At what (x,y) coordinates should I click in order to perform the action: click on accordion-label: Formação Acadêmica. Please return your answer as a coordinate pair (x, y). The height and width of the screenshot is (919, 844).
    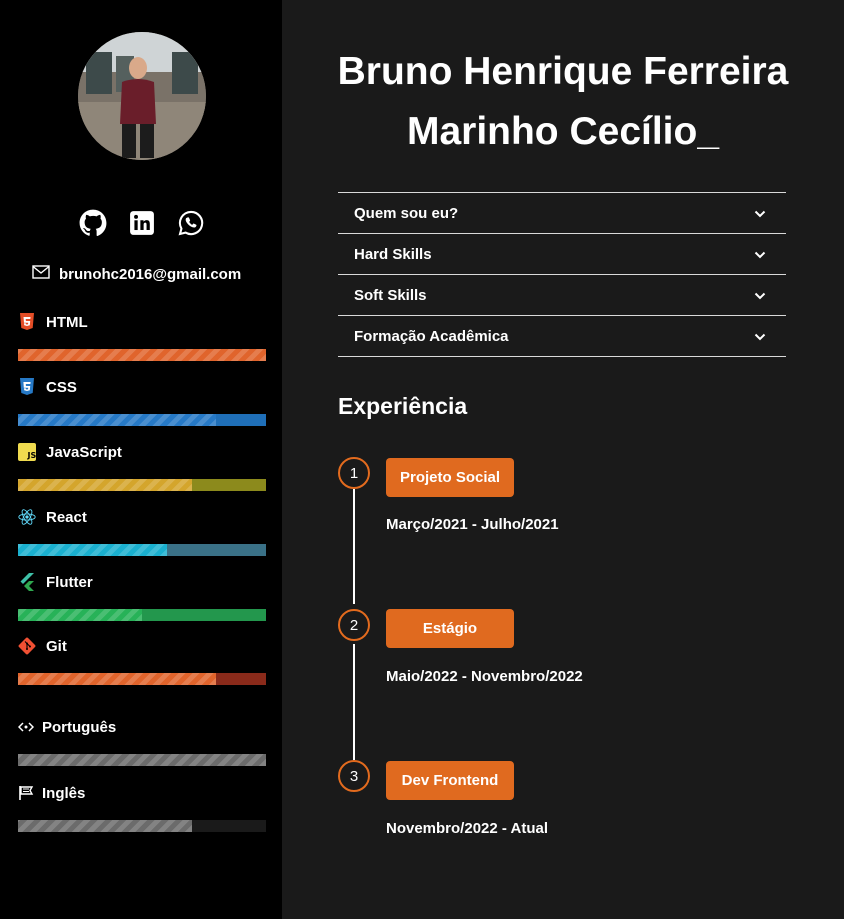
    Looking at the image, I should click on (431, 336).